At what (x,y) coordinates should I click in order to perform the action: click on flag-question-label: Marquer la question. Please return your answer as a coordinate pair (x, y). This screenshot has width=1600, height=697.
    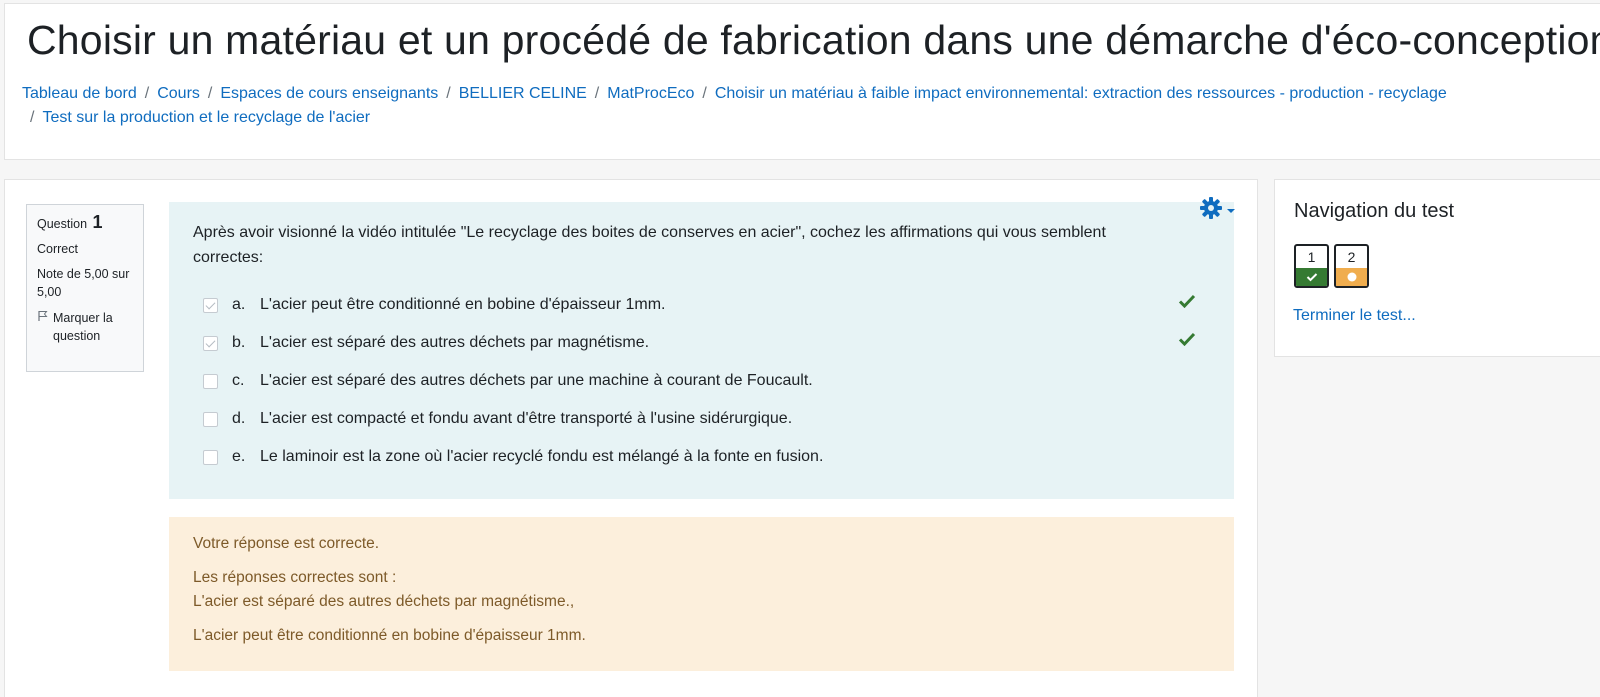
    Looking at the image, I should click on (83, 327).